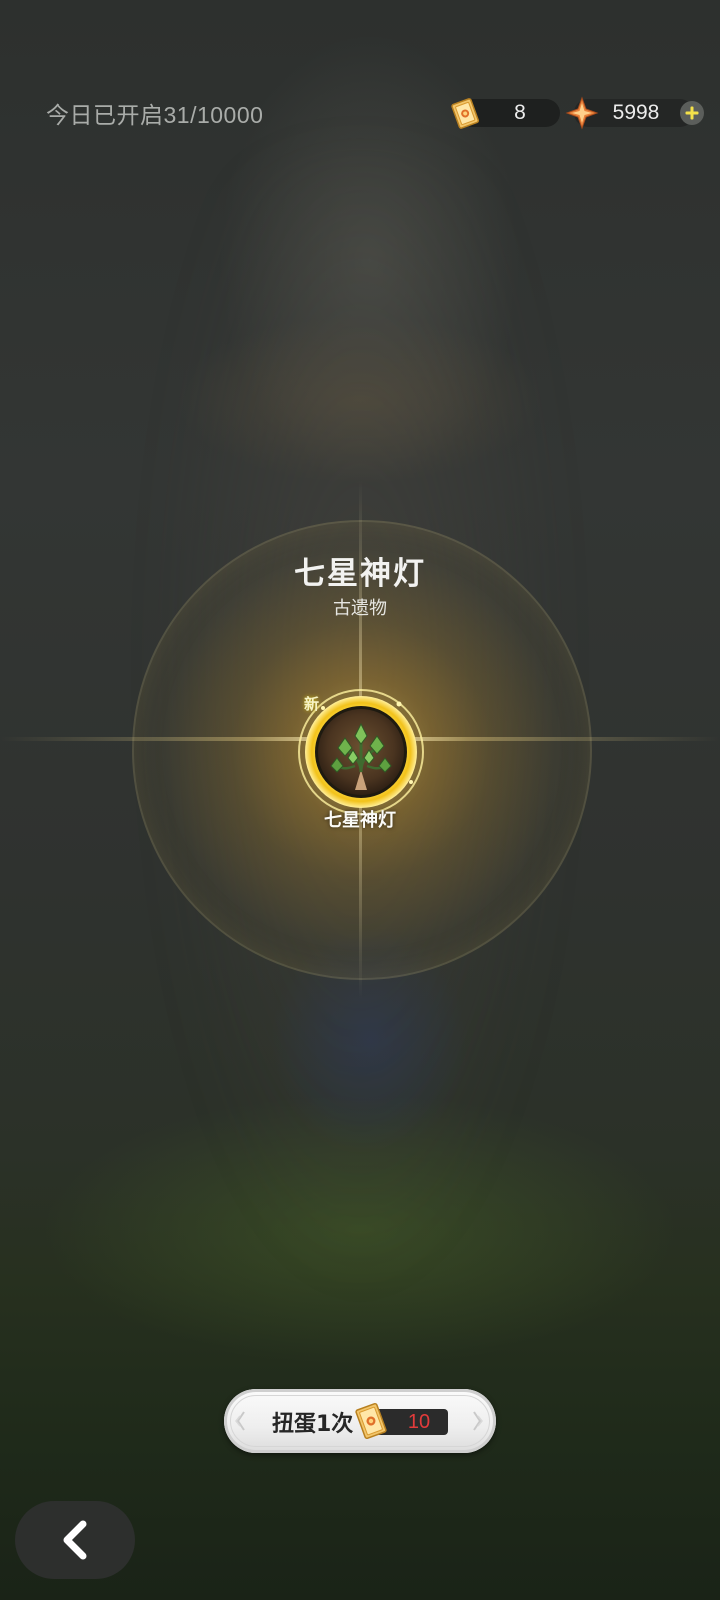 The height and width of the screenshot is (1600, 720). Describe the element at coordinates (313, 1424) in the screenshot. I see `gacha-button-label: 扭蛋1次` at that location.